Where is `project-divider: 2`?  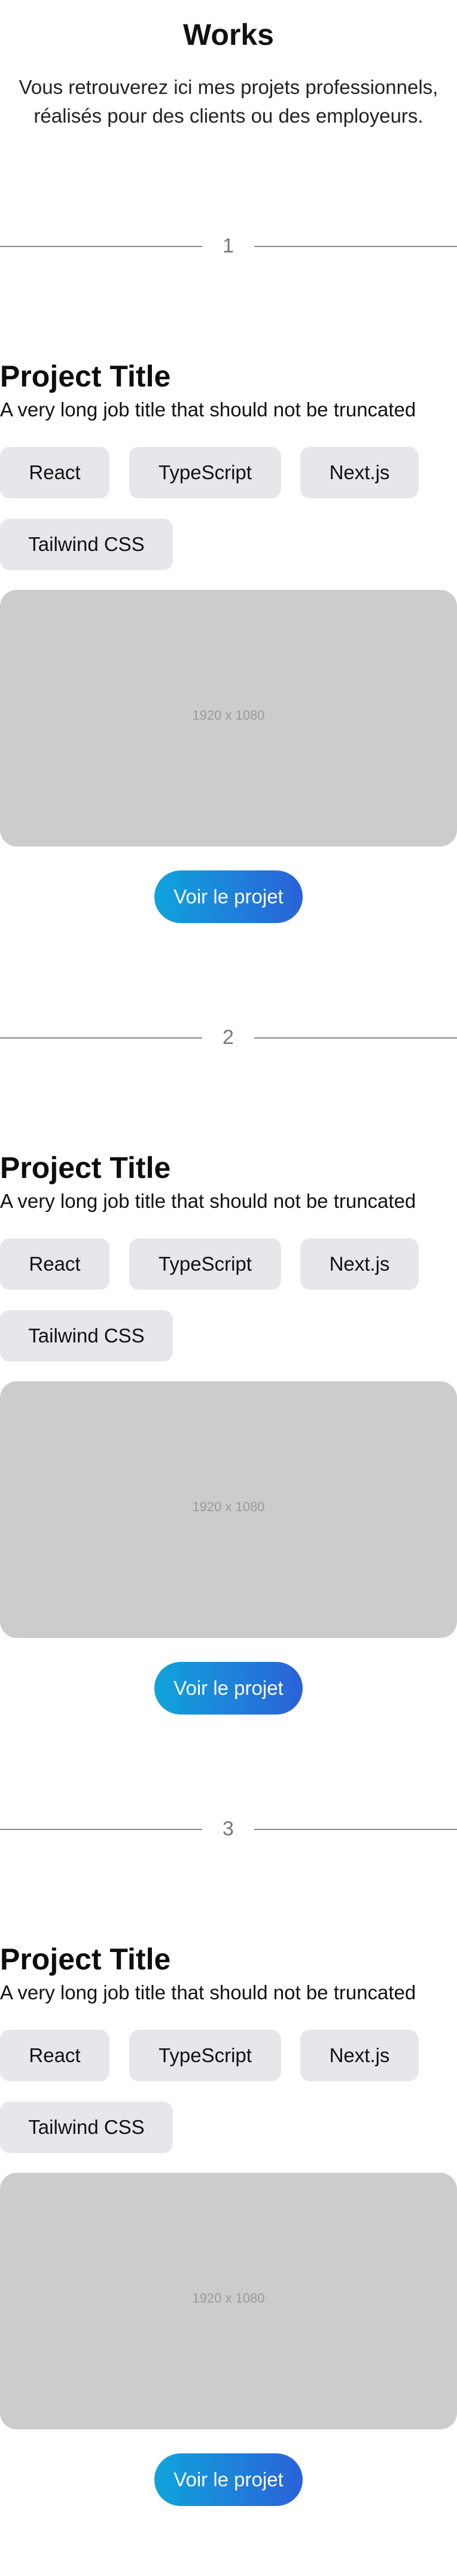 project-divider: 2 is located at coordinates (228, 1028).